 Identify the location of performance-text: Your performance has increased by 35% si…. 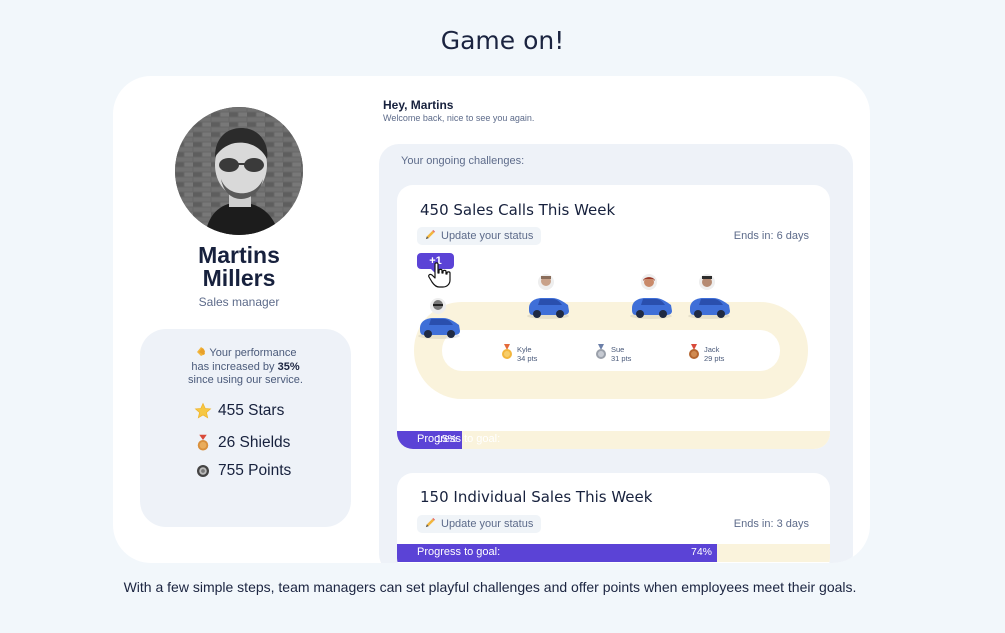
(245, 367).